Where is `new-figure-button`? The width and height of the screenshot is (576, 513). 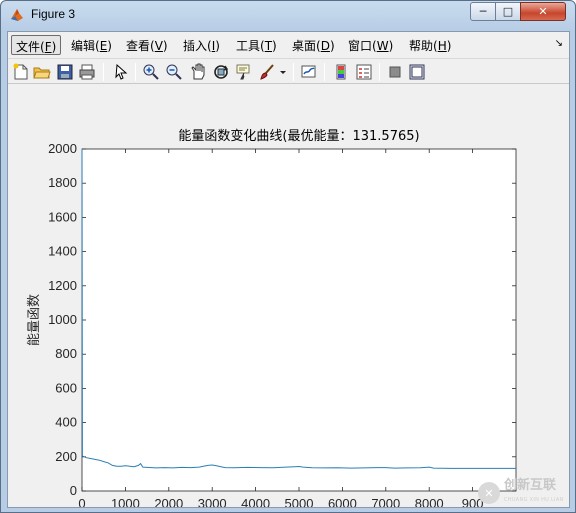
new-figure-button is located at coordinates (21, 72).